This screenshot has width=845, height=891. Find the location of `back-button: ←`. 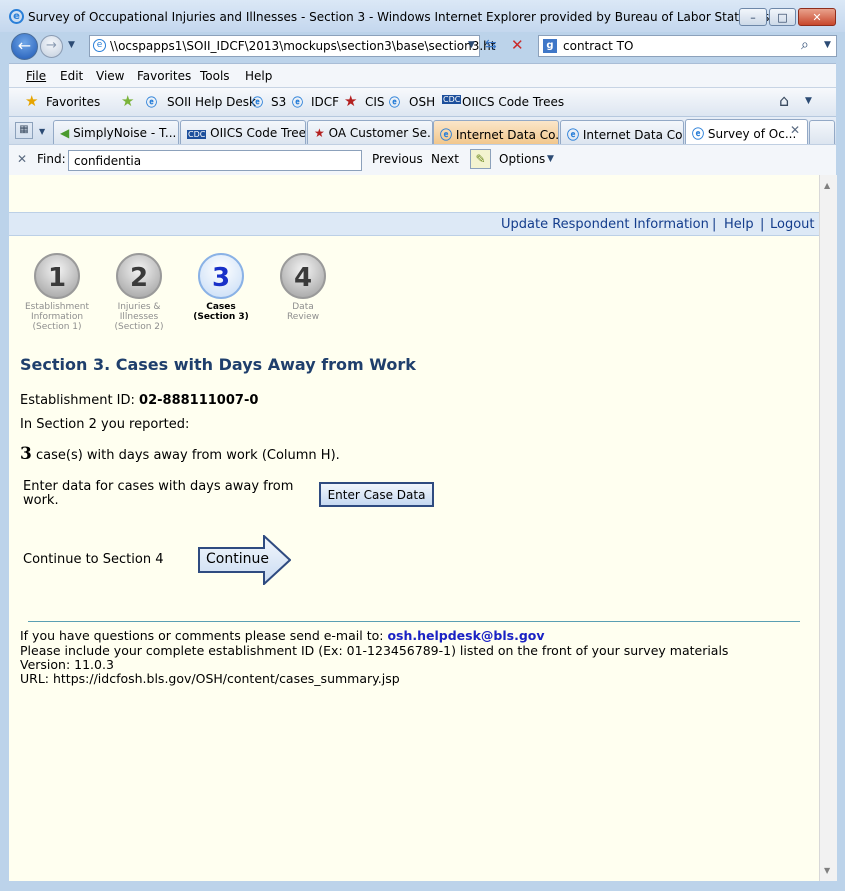

back-button: ← is located at coordinates (24, 46).